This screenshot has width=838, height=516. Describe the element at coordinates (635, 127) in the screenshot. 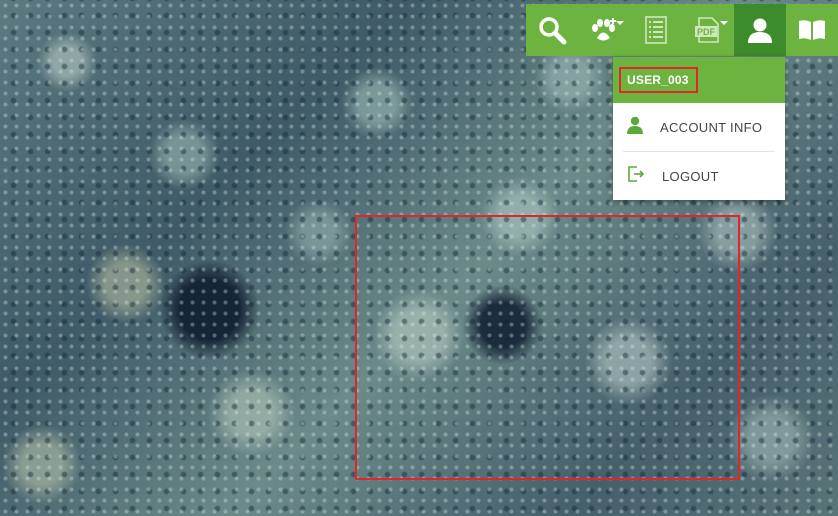

I see `person-icon` at that location.